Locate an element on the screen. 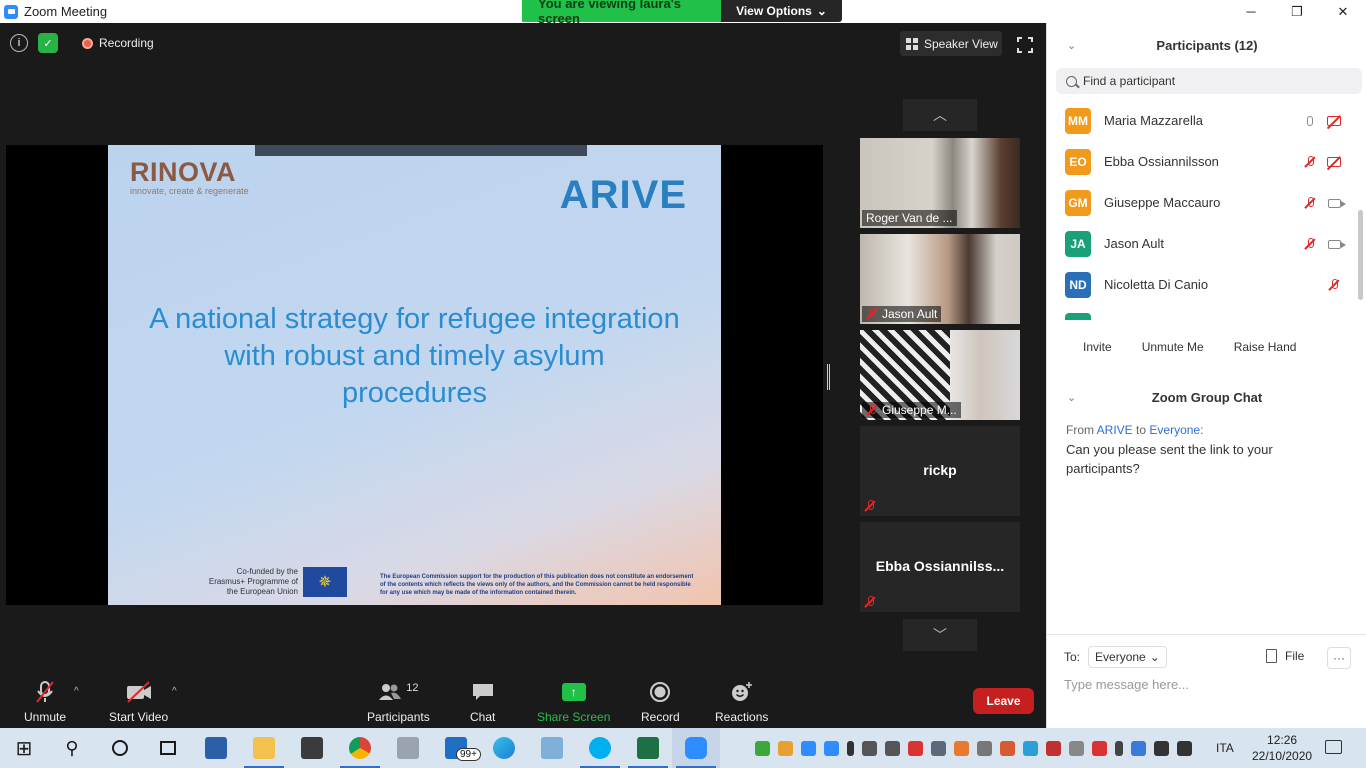 This screenshot has height=768, width=1366. speaker-view-button: Speaker View is located at coordinates (951, 43).